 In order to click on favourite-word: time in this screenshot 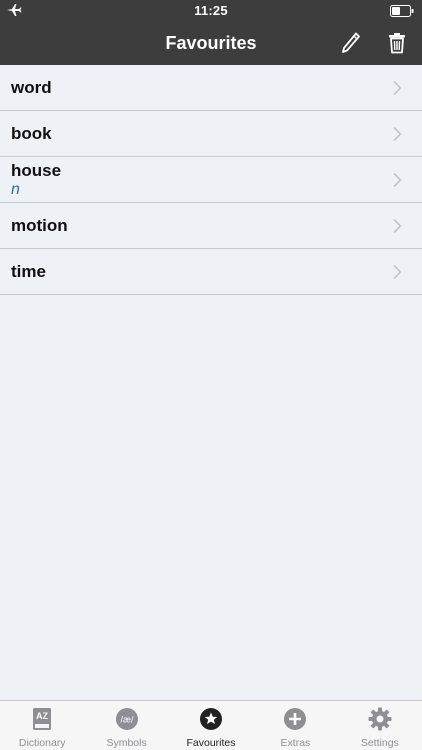, I will do `click(28, 271)`.